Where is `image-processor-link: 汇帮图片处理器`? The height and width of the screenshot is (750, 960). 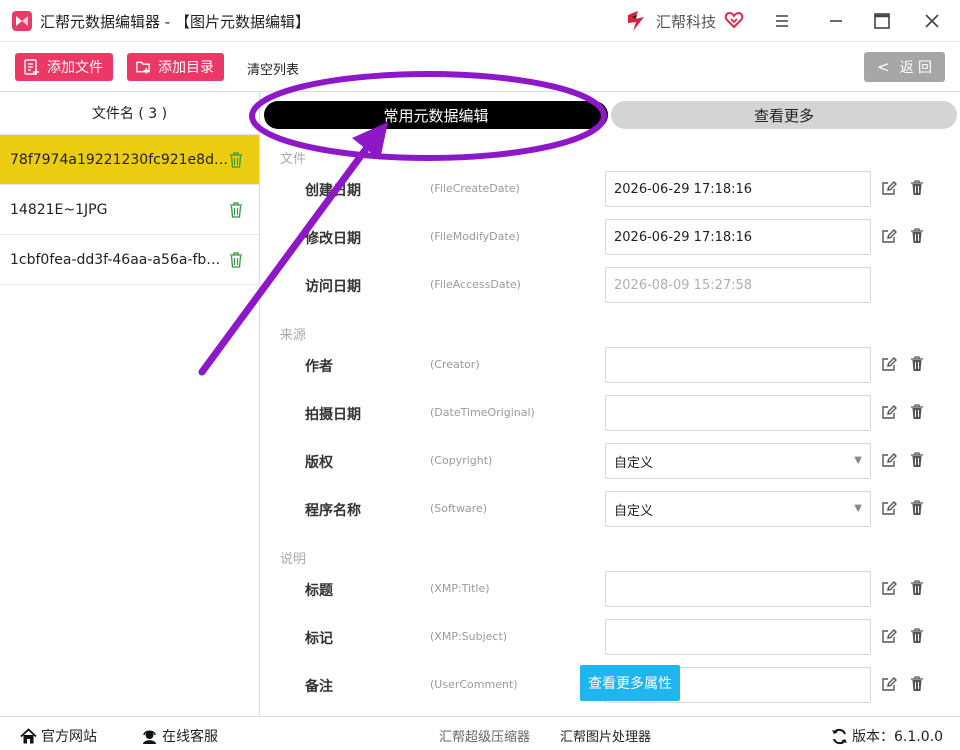 image-processor-link: 汇帮图片处理器 is located at coordinates (605, 735).